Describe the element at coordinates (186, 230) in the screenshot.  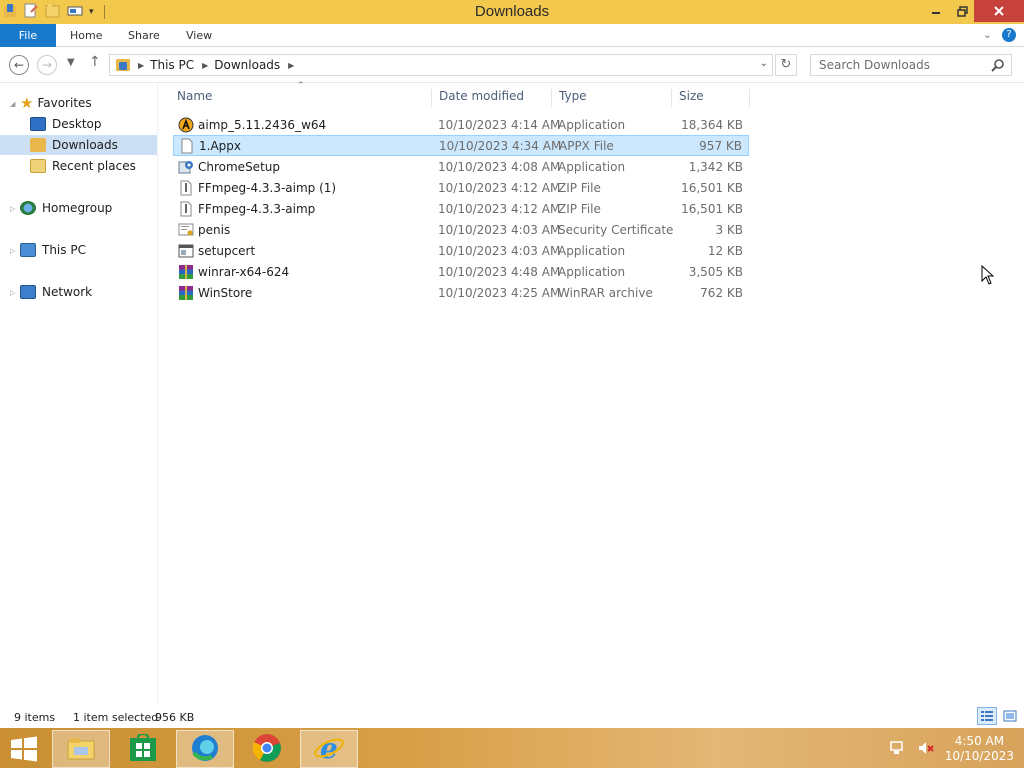
I see `certificate-icon` at that location.